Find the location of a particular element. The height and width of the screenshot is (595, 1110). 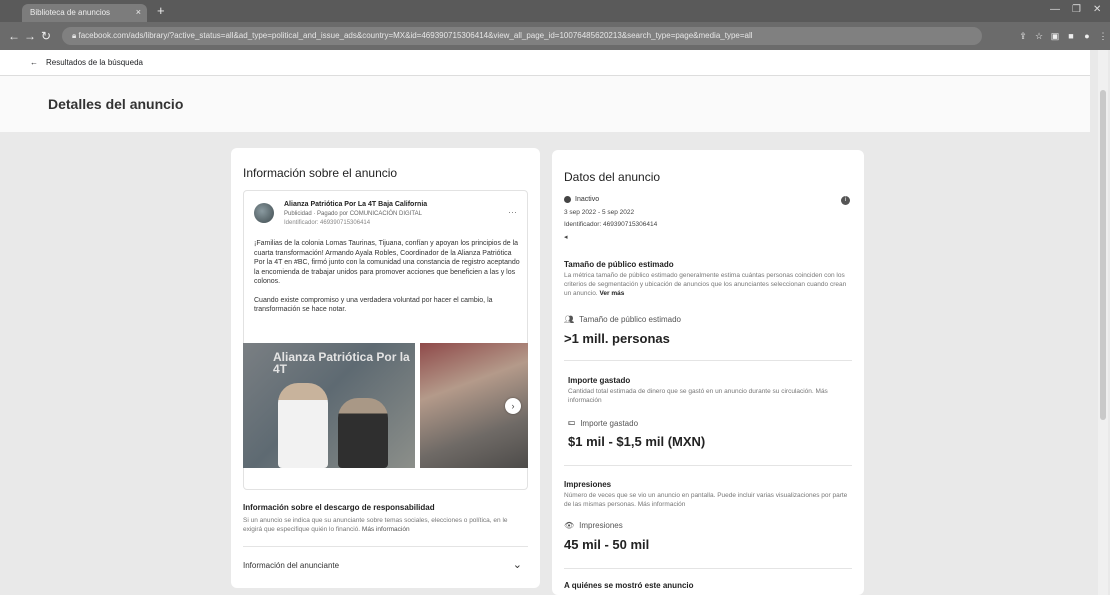

page-title: Detalles del anuncio is located at coordinates (116, 104).